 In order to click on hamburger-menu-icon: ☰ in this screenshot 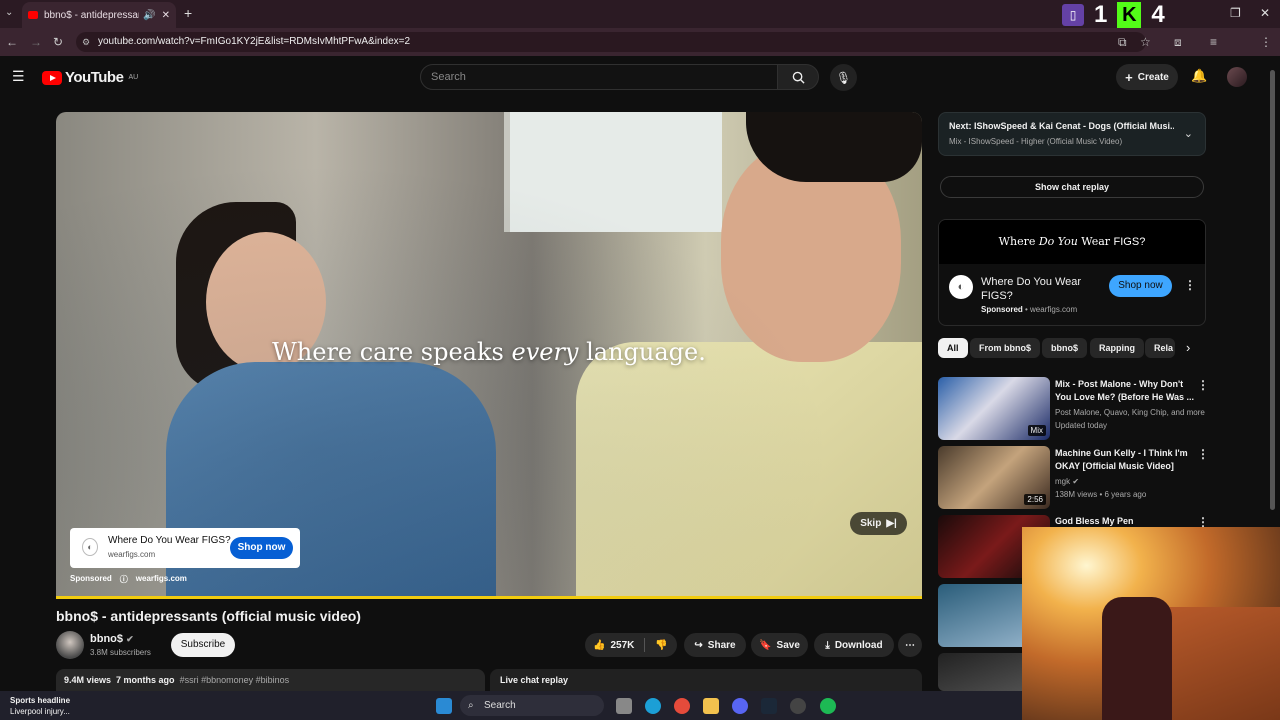, I will do `click(18, 76)`.